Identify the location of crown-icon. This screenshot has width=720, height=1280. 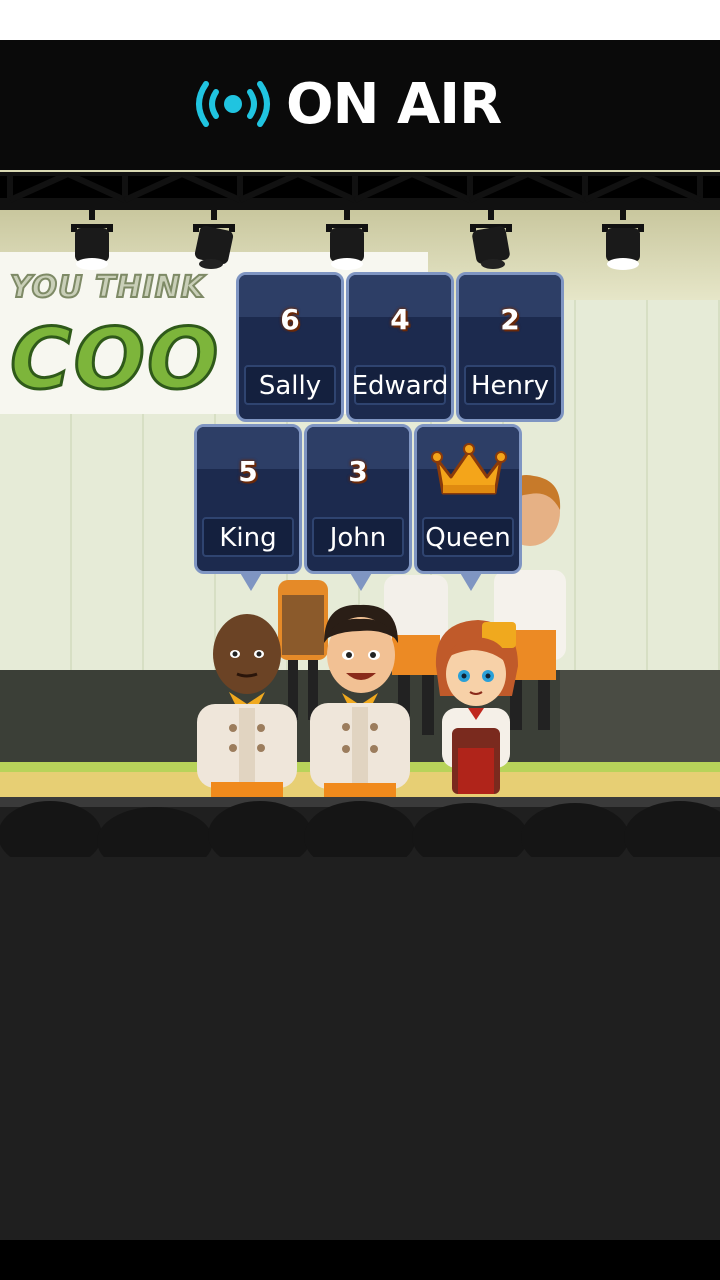
(469, 469).